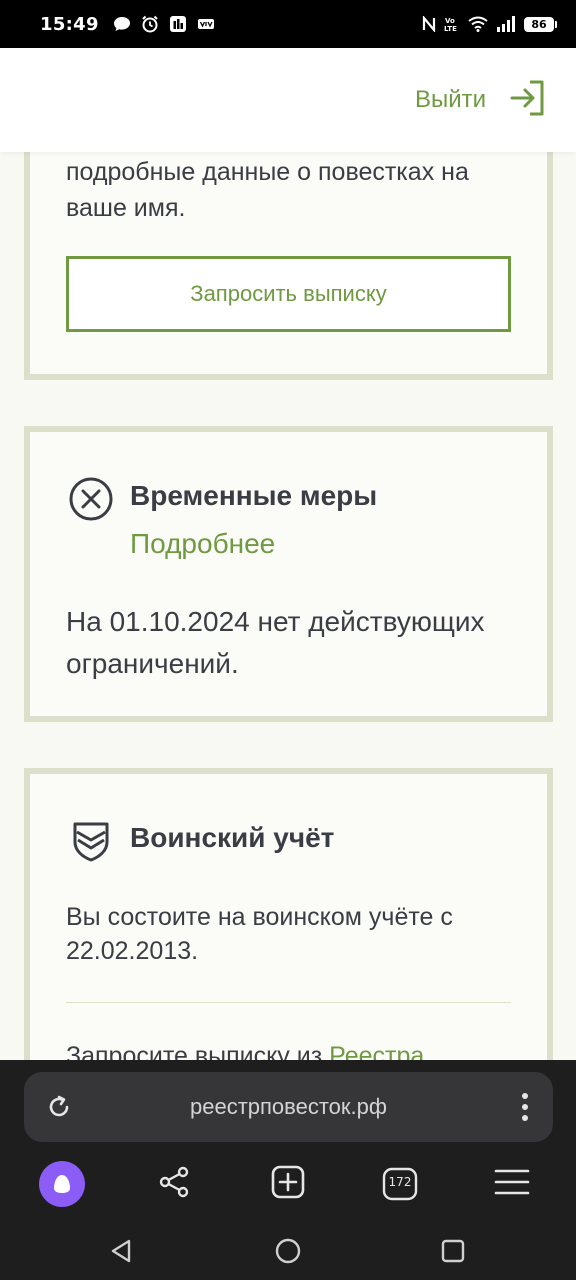 Image resolution: width=576 pixels, height=1280 pixels. Describe the element at coordinates (540, 24) in the screenshot. I see `battery-indicator: 86` at that location.